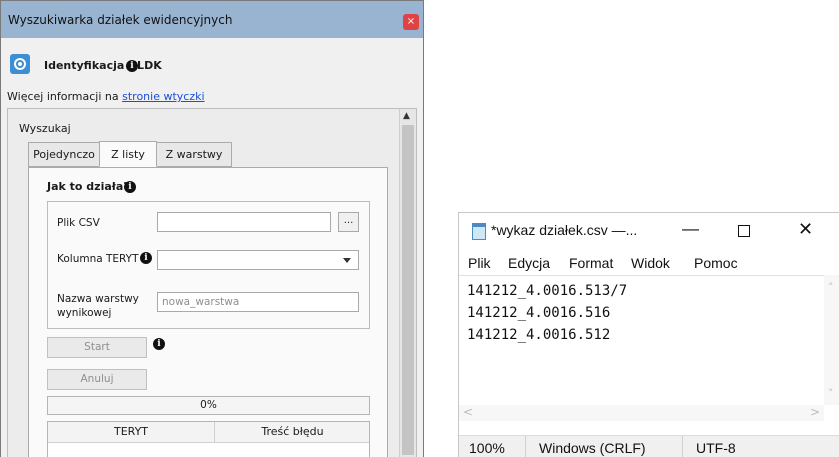 This screenshot has height=457, width=839. I want to click on column-header-teryt: TERYT, so click(131, 432).